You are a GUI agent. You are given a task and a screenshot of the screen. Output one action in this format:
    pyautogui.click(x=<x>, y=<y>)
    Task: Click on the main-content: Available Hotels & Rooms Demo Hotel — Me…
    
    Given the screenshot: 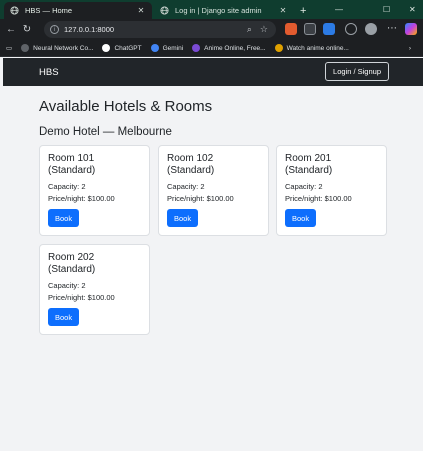 What is the action you would take?
    pyautogui.click(x=219, y=112)
    